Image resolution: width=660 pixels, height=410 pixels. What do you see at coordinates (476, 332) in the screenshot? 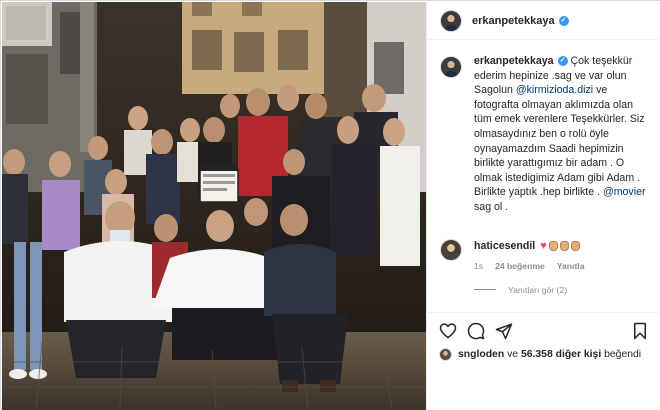
I see `comment-icon` at bounding box center [476, 332].